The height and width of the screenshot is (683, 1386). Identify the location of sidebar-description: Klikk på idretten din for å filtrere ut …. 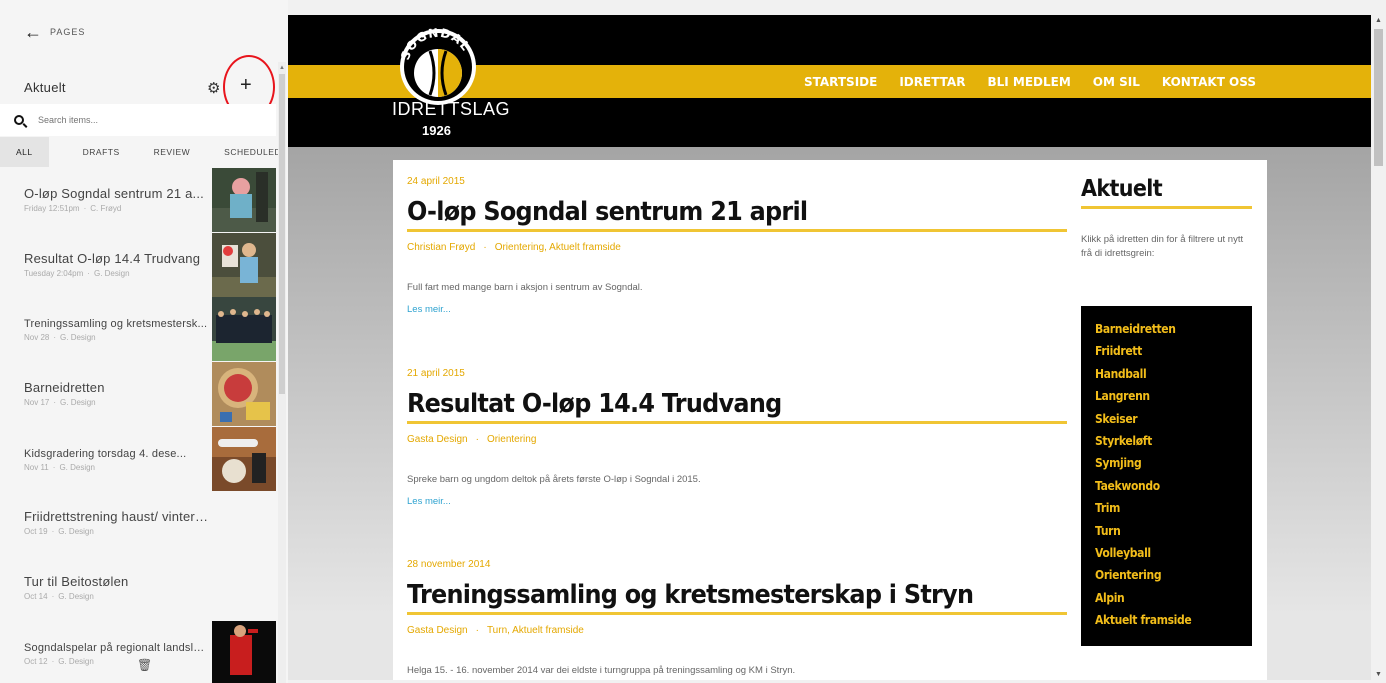
(1162, 246).